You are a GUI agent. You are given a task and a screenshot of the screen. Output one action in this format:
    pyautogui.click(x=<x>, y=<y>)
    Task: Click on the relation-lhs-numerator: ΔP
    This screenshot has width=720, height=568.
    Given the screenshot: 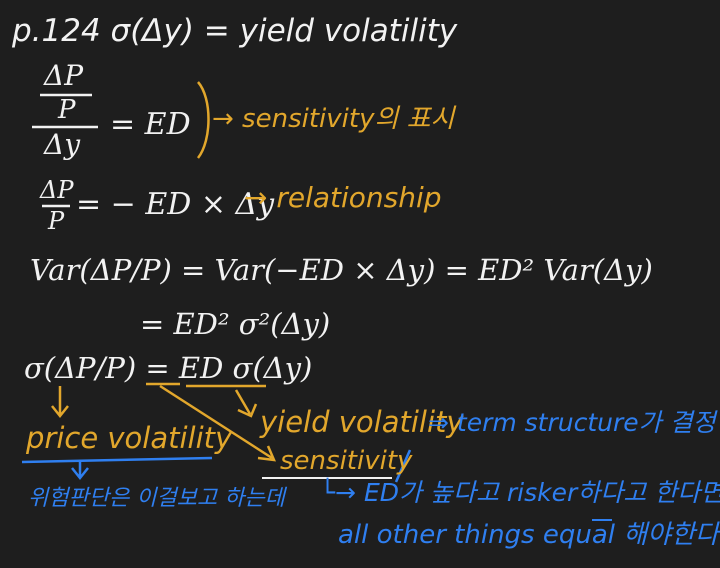 What is the action you would take?
    pyautogui.click(x=57, y=190)
    